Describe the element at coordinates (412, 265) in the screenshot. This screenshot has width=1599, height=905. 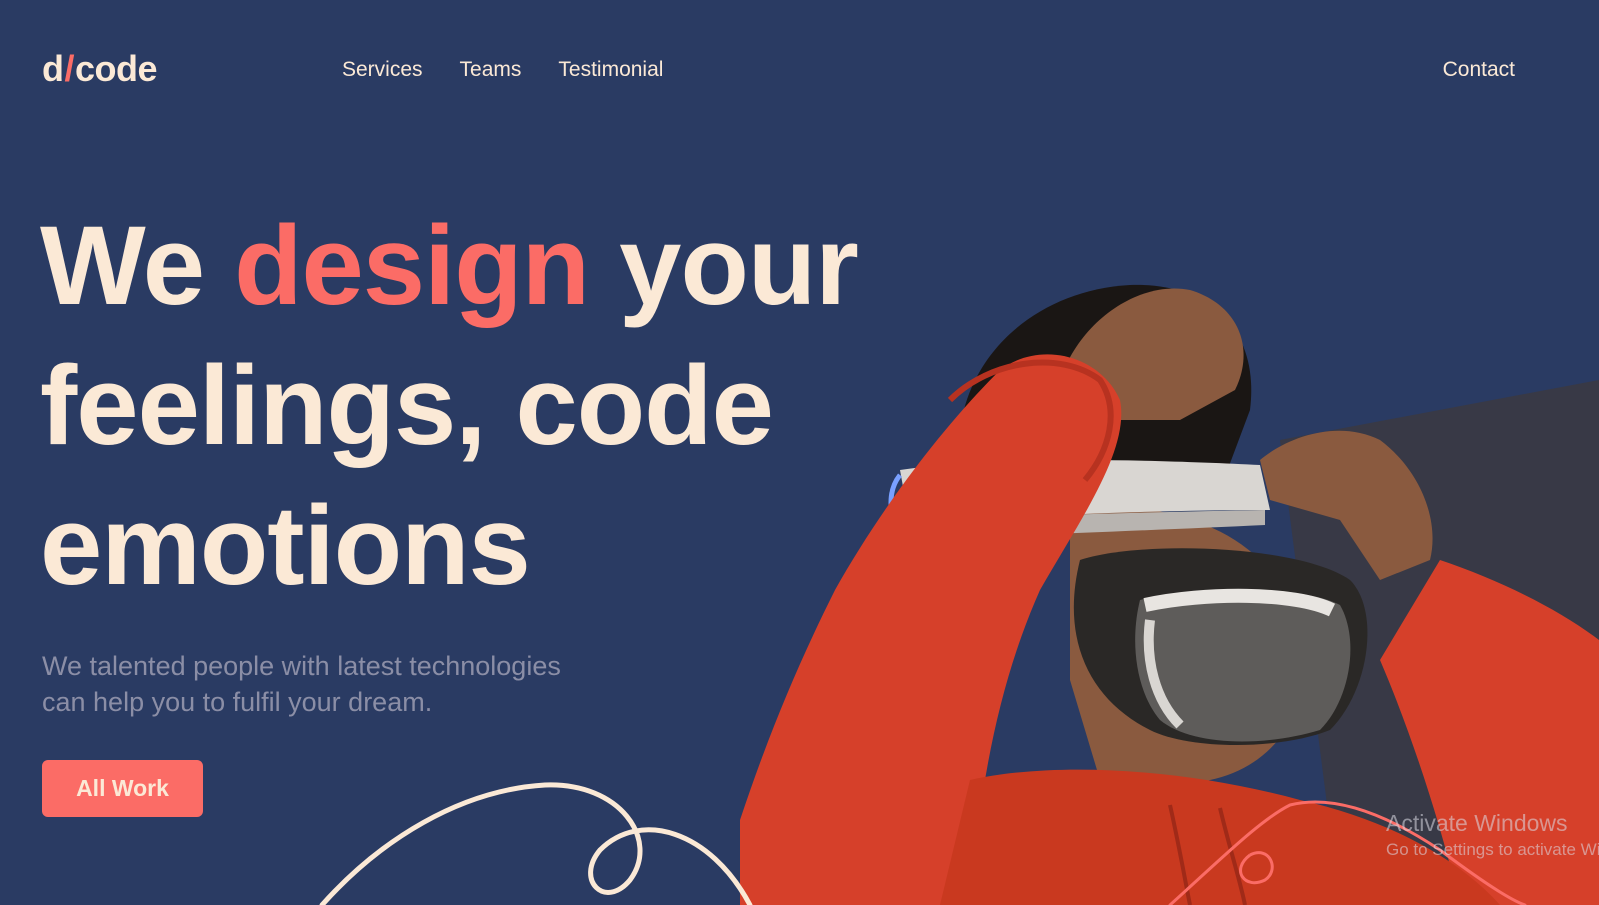
I see `headline-accent-word: design` at that location.